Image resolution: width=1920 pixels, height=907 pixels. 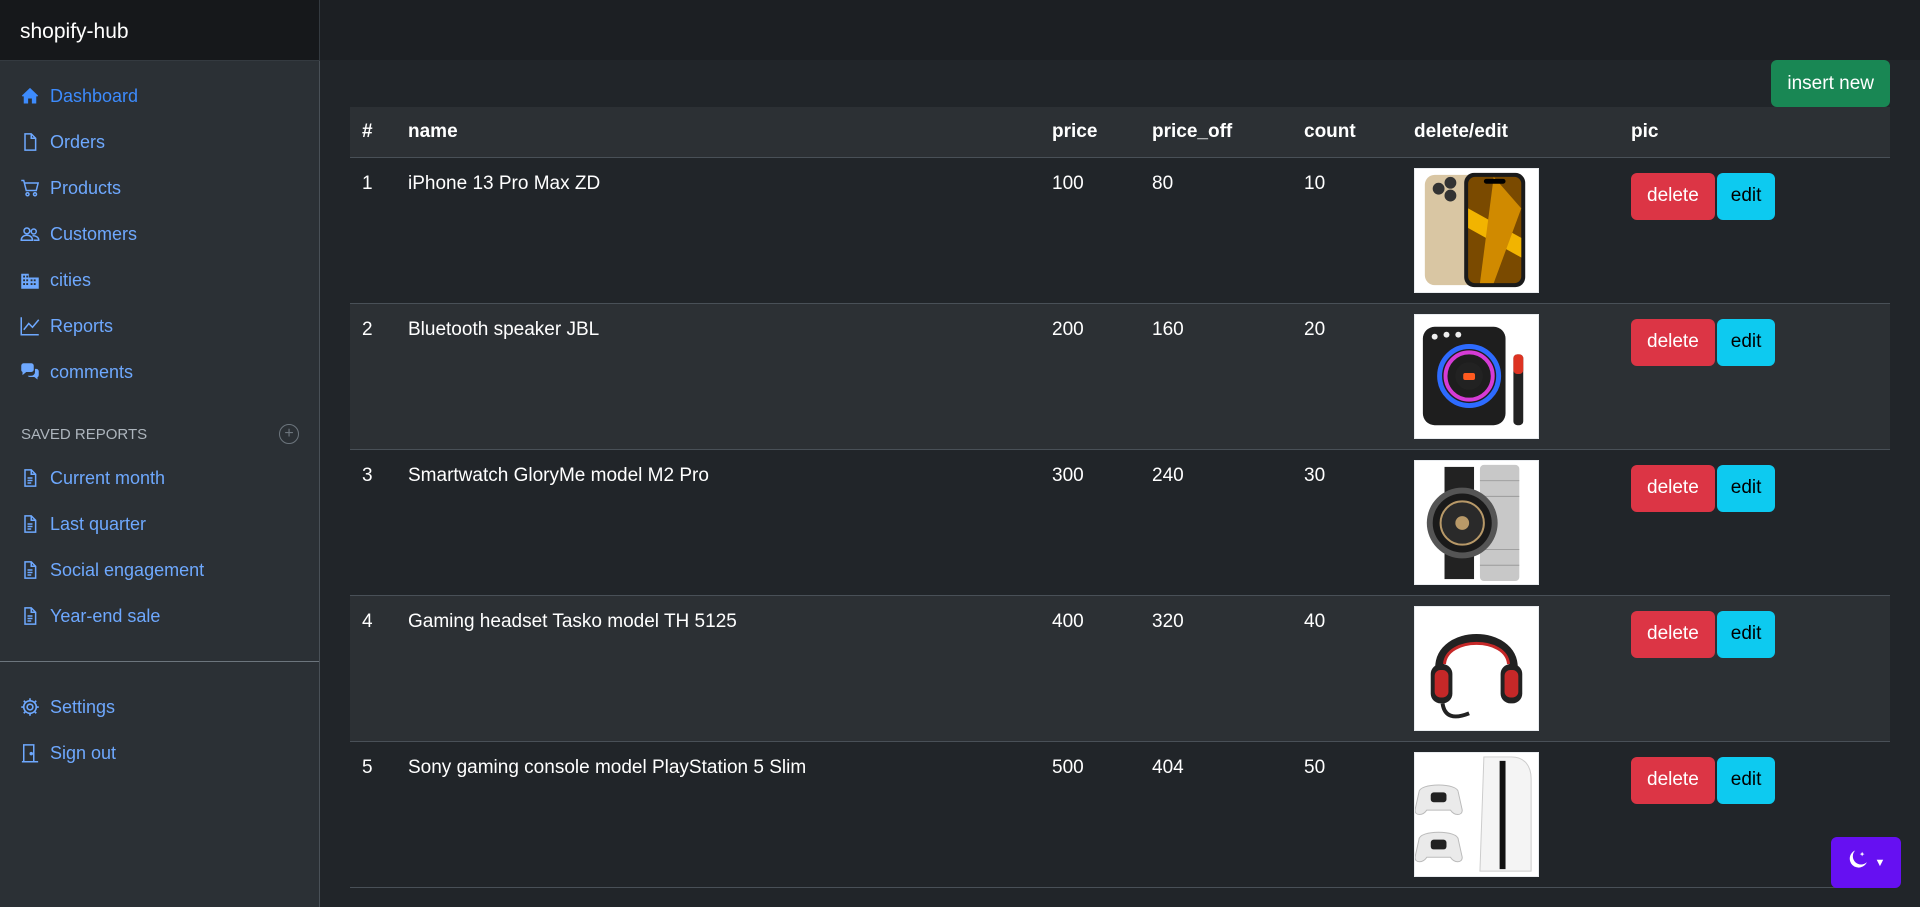 I want to click on cell-name: Smartwatch GloryMe model M2 Pro, so click(x=718, y=522).